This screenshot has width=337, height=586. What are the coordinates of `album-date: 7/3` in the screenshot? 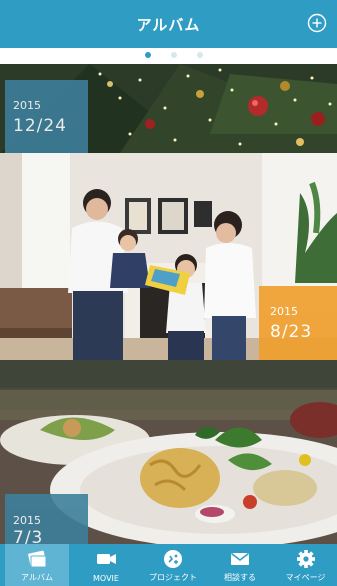 It's located at (28, 536).